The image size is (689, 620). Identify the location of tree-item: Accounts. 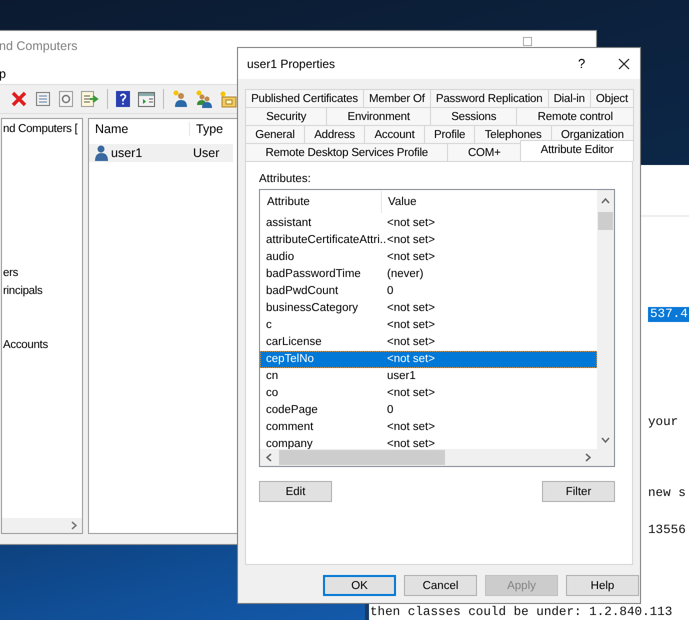
(25, 345).